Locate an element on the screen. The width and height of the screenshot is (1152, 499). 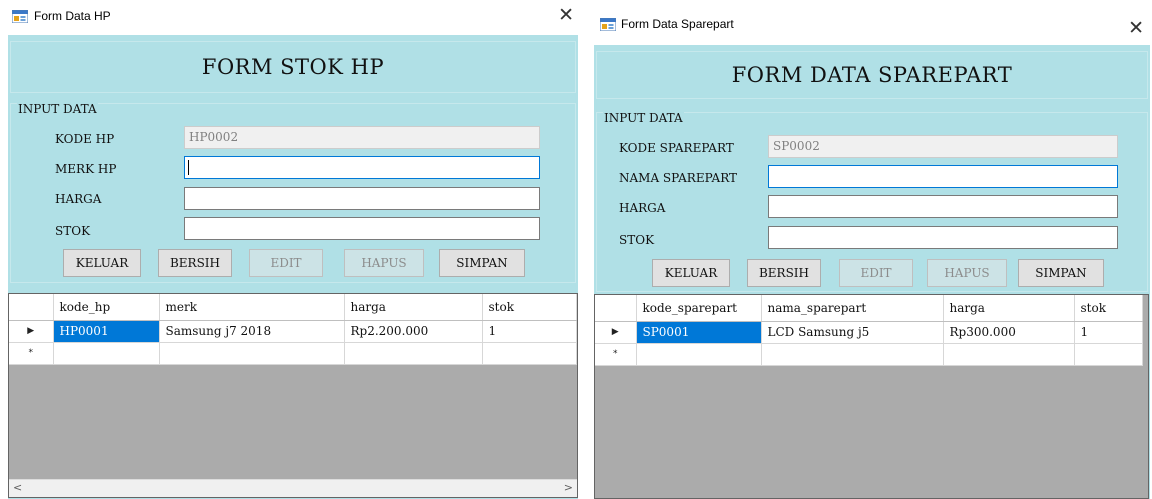
grid-header-row: kode_sparepart nama_sparepart harga stok is located at coordinates (869, 308).